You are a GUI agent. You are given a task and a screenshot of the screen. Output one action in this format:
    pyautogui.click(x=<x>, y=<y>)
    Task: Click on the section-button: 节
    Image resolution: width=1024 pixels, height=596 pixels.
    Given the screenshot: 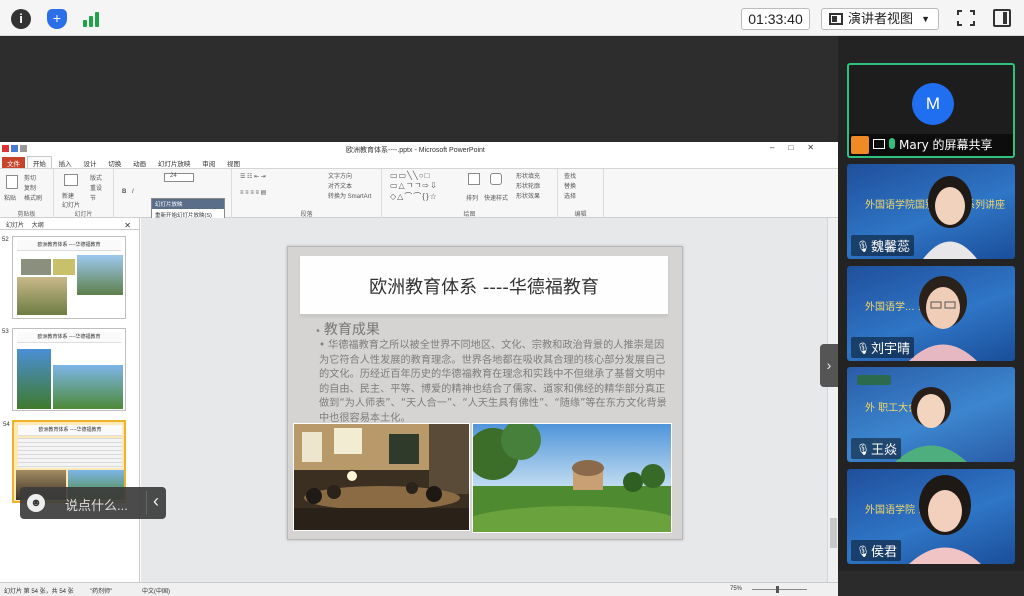 What is the action you would take?
    pyautogui.click(x=93, y=197)
    